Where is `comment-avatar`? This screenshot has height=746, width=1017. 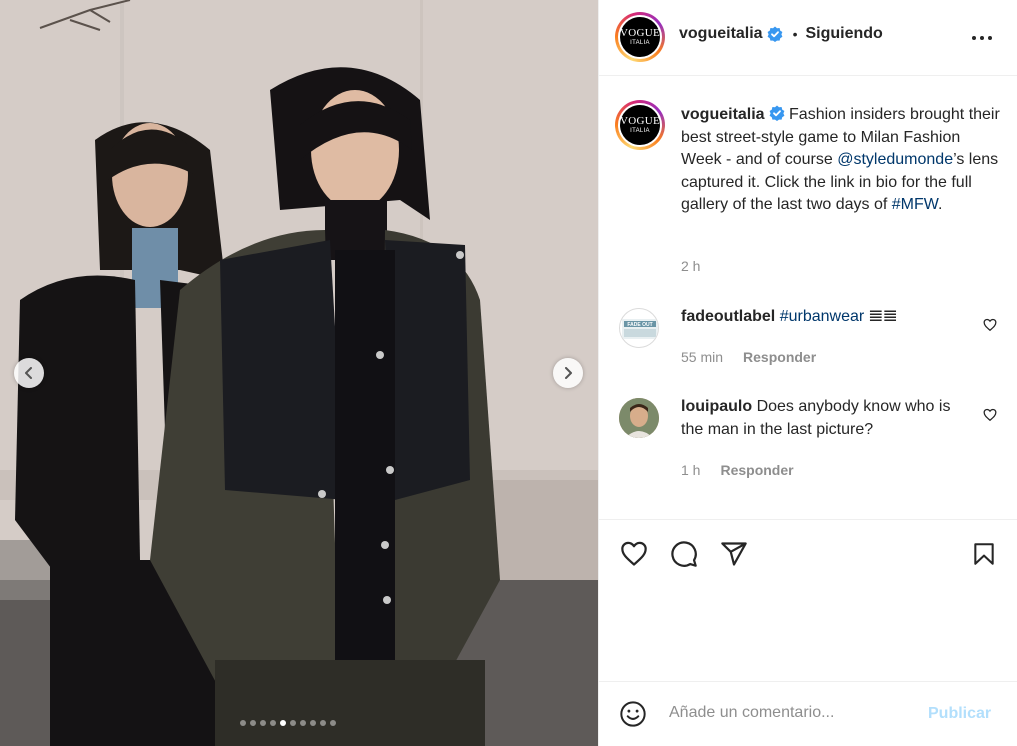
comment-avatar is located at coordinates (639, 418).